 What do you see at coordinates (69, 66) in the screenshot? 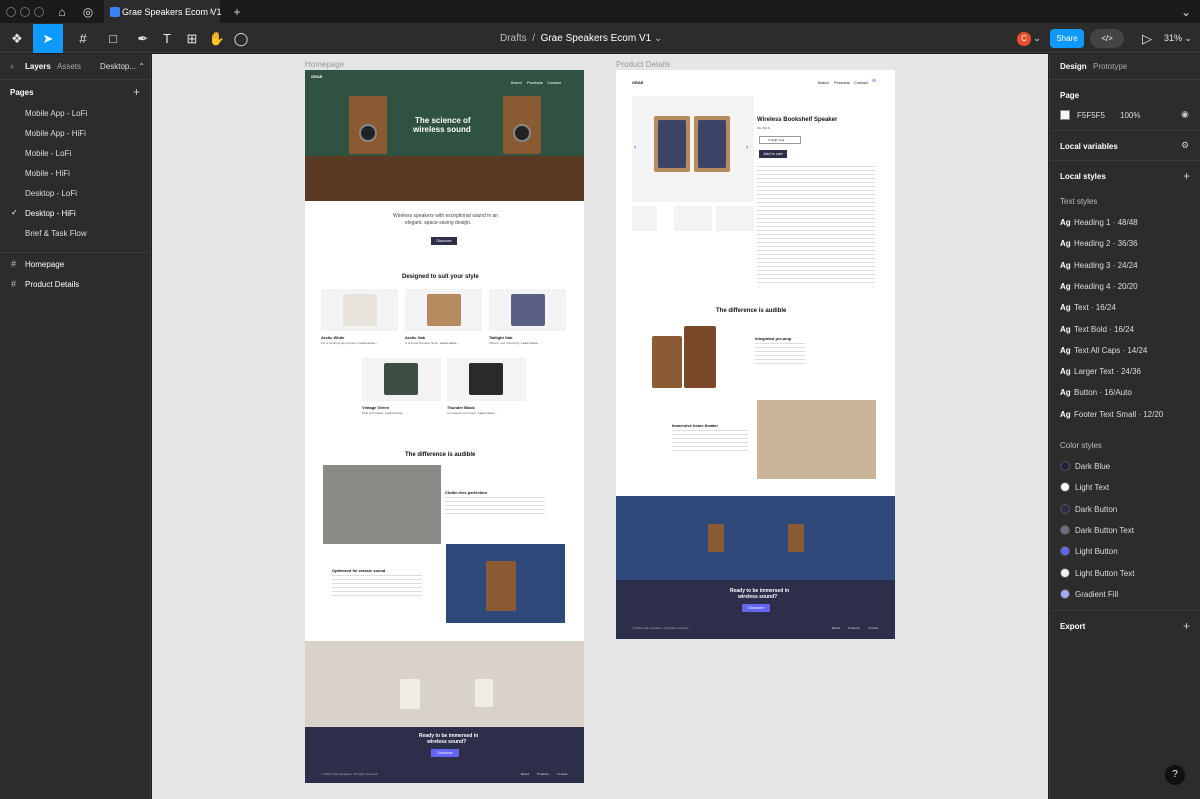
I see `tab-assets: Assets` at bounding box center [69, 66].